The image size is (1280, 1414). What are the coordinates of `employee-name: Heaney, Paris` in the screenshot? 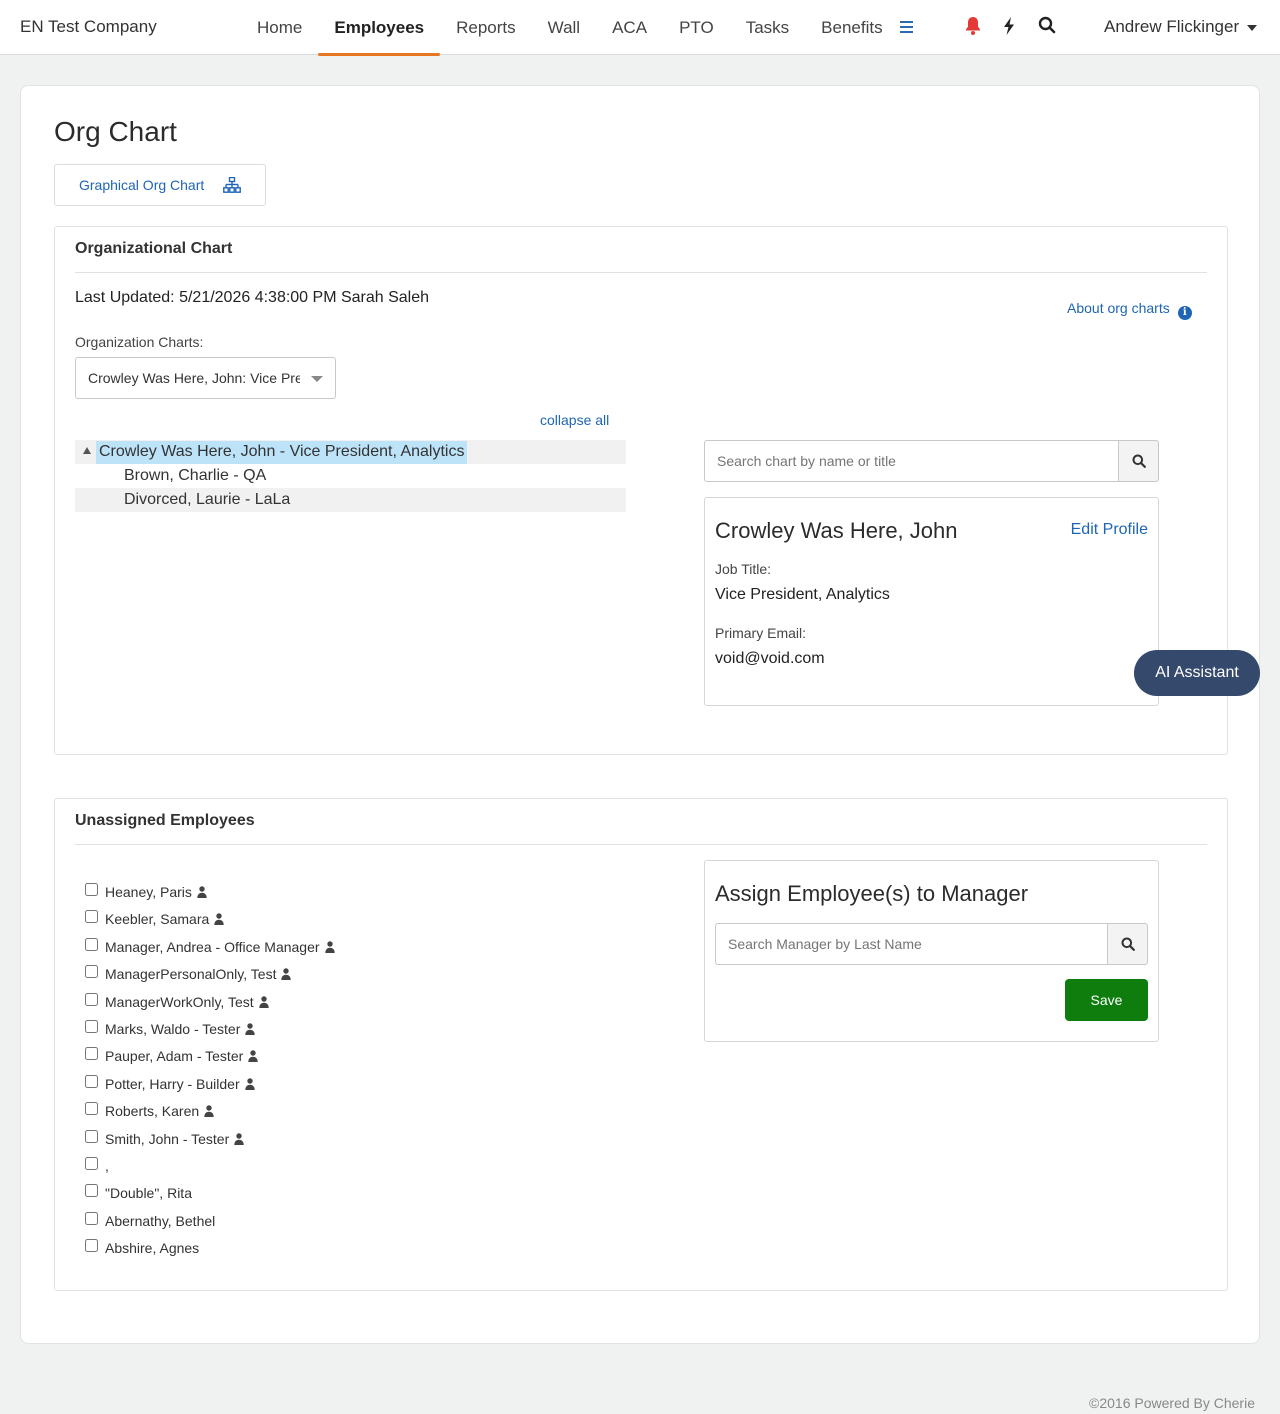 It's located at (156, 892).